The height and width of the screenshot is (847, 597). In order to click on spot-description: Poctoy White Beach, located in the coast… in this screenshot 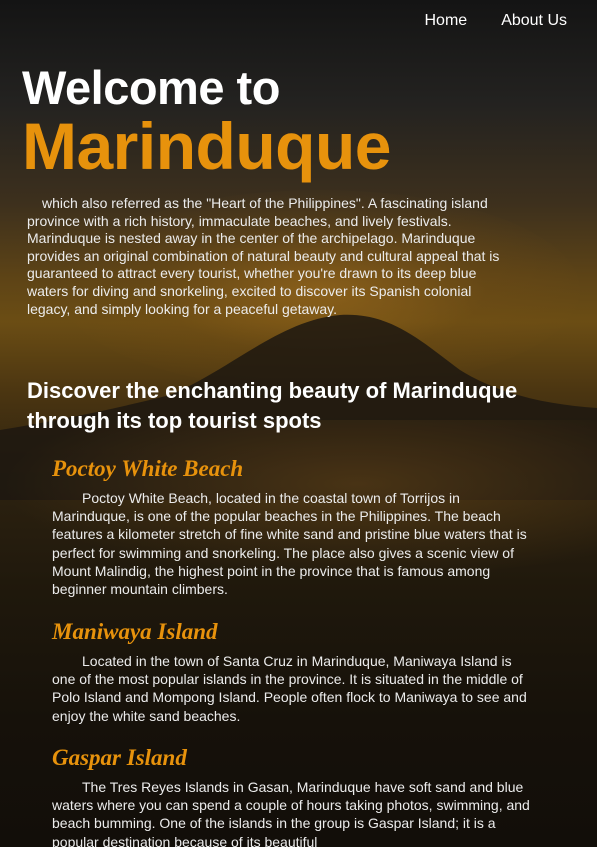, I will do `click(289, 544)`.